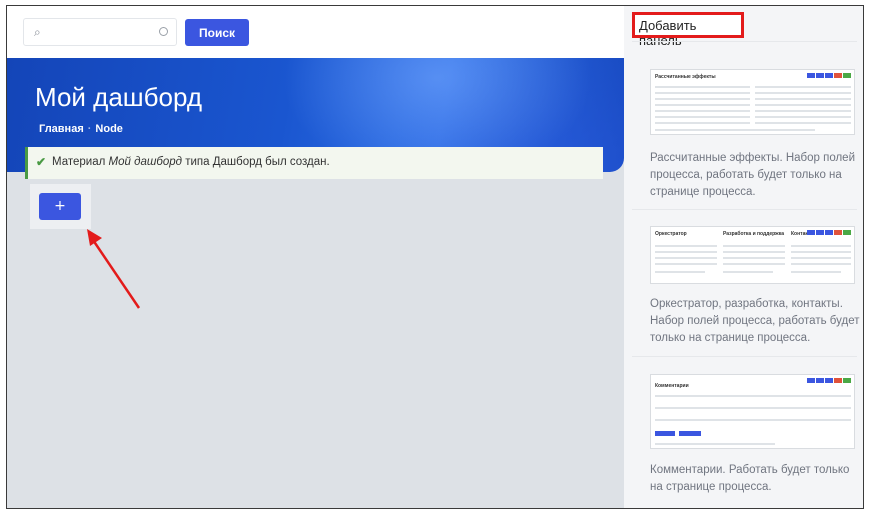 Image resolution: width=870 pixels, height=514 pixels. Describe the element at coordinates (100, 32) in the screenshot. I see `search-input: ⌕` at that location.